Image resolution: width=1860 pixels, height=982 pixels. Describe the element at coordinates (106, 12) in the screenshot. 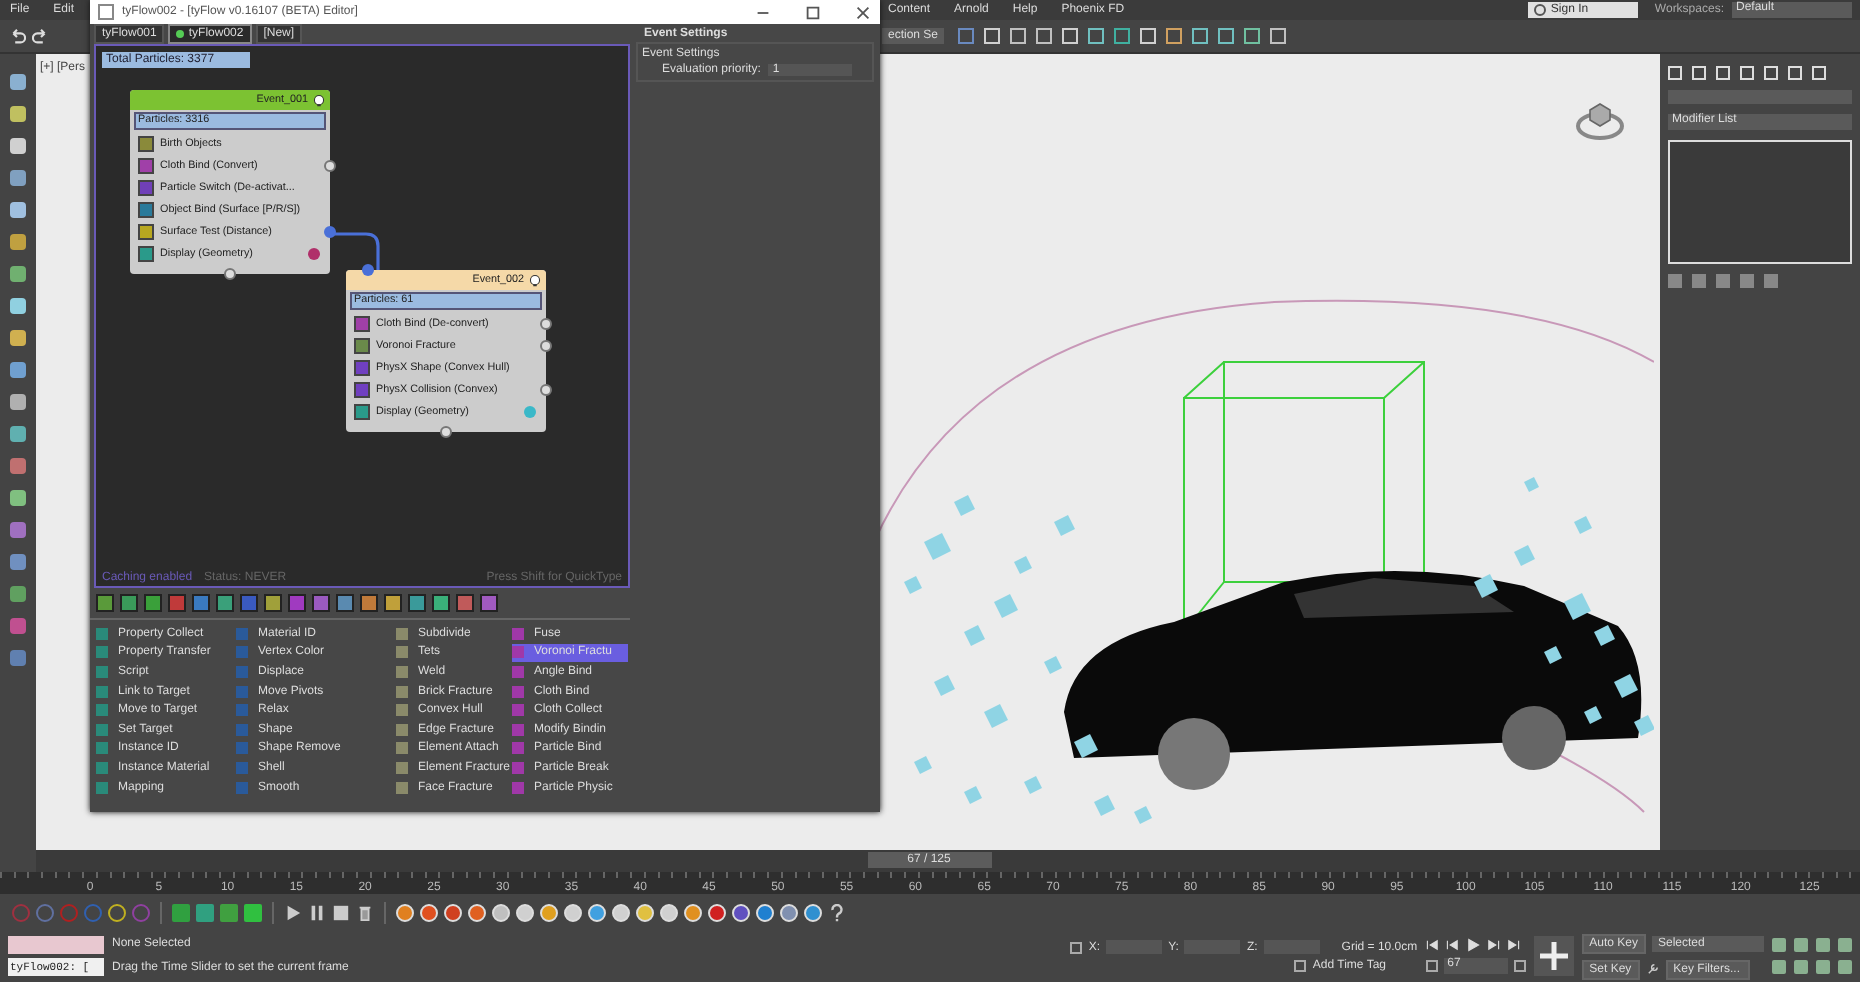

I see `app-icon` at that location.